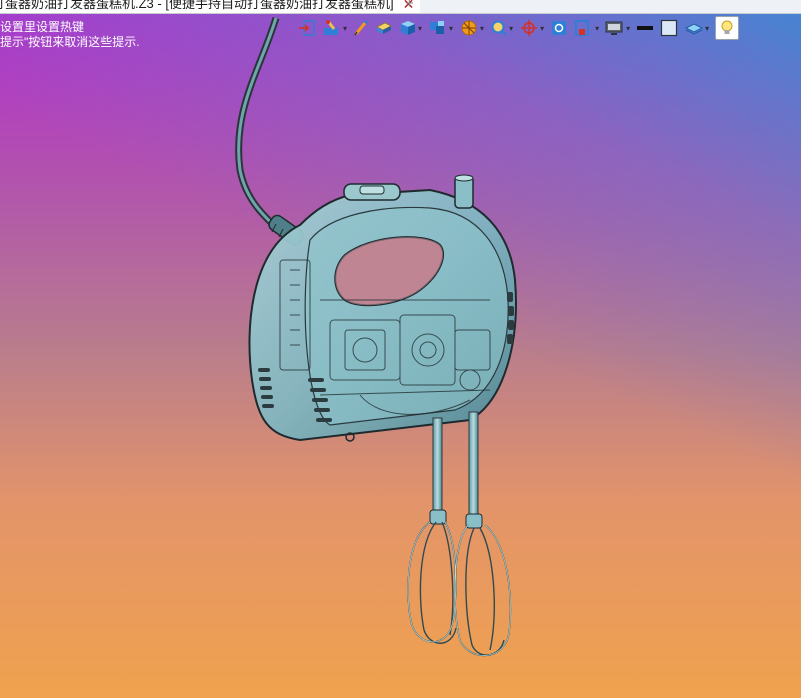  I want to click on save-view-button: ▾, so click(586, 28).